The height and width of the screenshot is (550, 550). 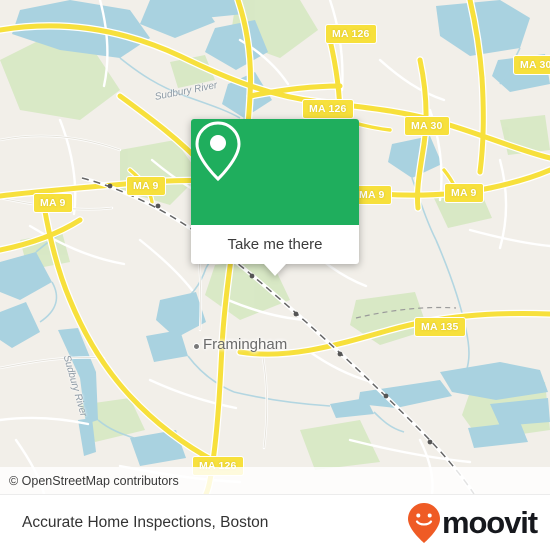 I want to click on city-marker-dot, so click(x=196, y=346).